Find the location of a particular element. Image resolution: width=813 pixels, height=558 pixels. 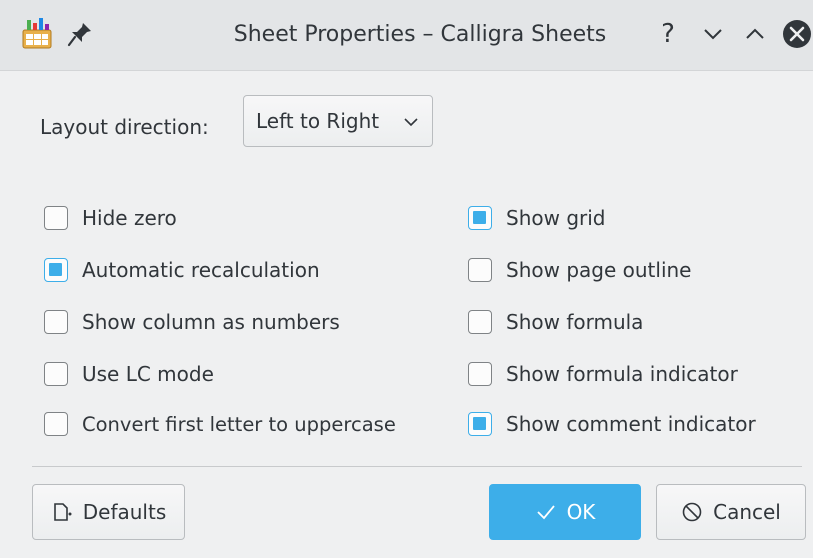

chevron-up-icon is located at coordinates (755, 33).